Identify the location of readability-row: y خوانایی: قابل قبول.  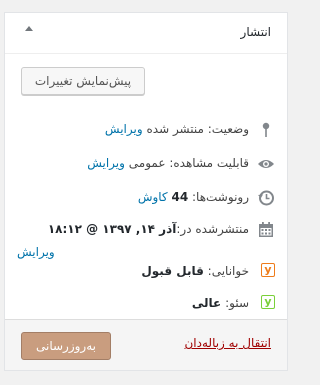
(146, 273).